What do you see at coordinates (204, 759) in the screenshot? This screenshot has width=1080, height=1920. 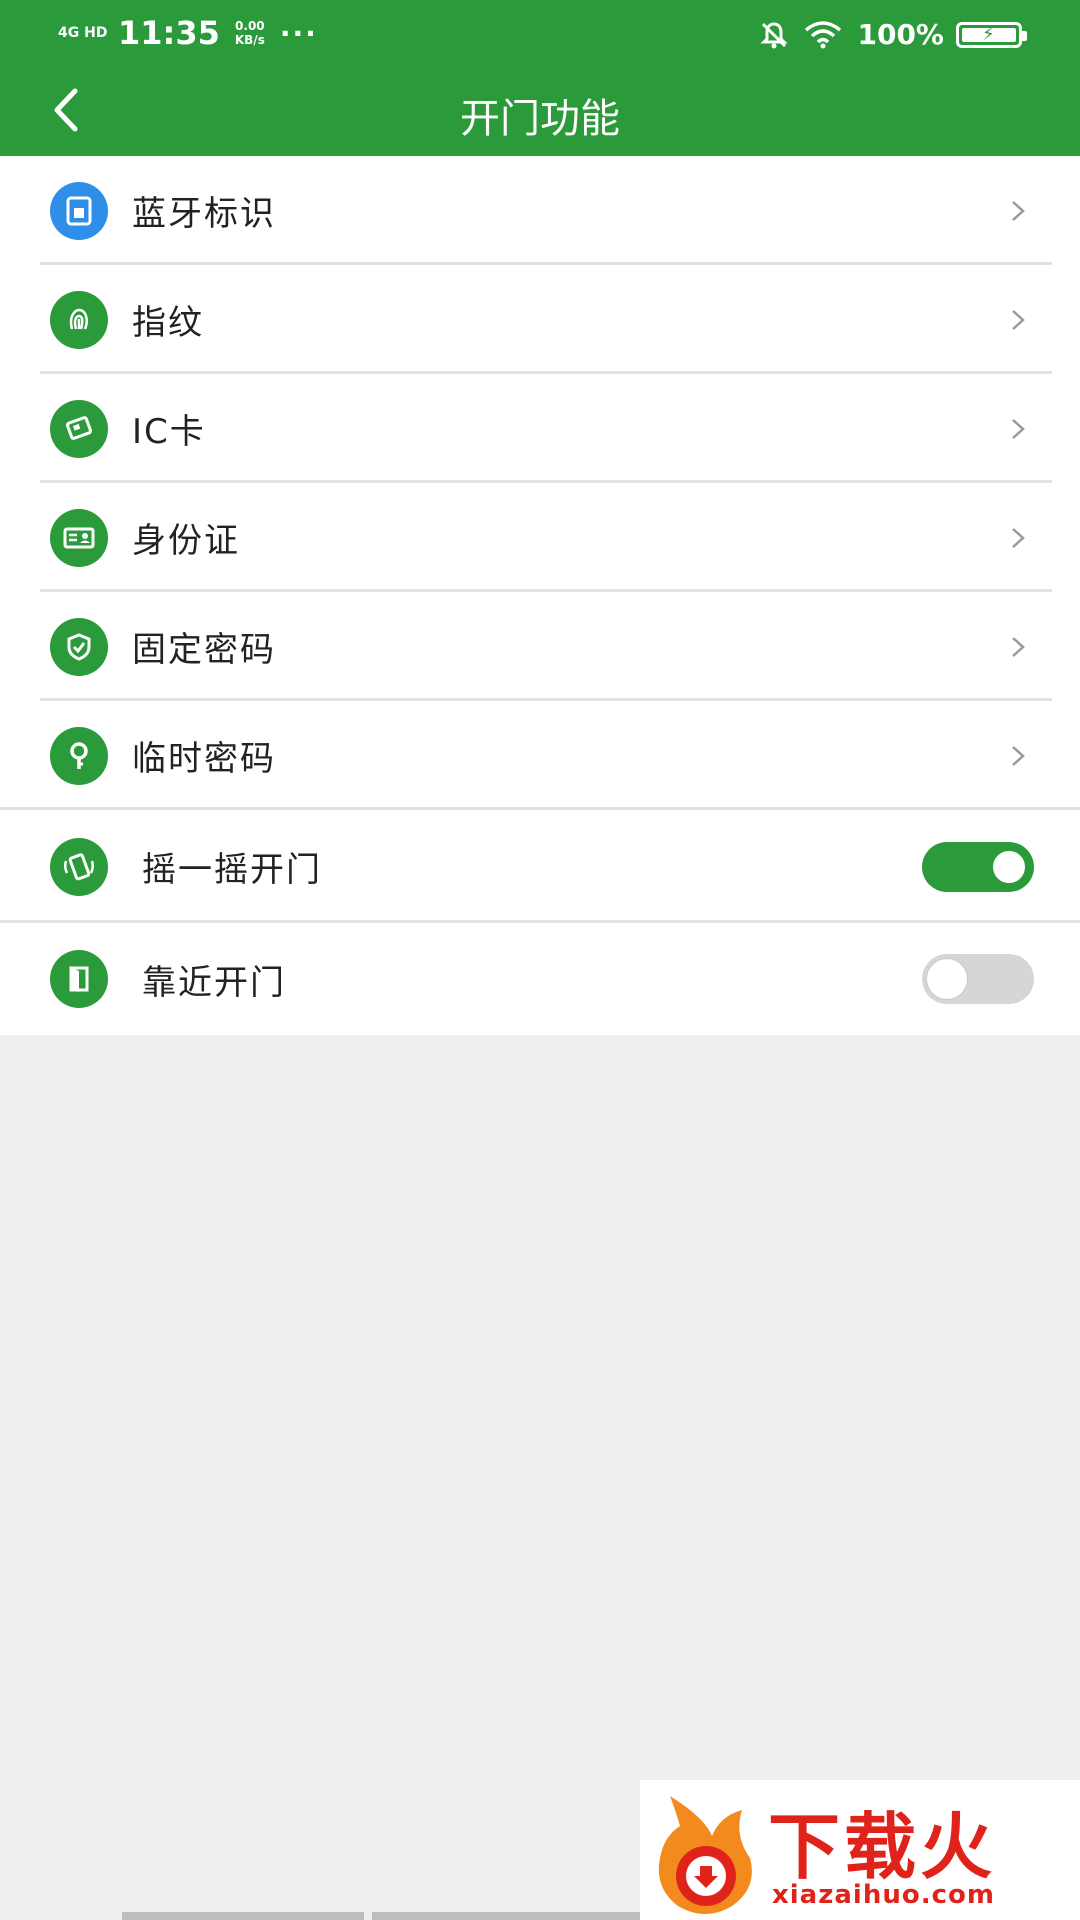 I see `menu-item-label: 临时密码` at bounding box center [204, 759].